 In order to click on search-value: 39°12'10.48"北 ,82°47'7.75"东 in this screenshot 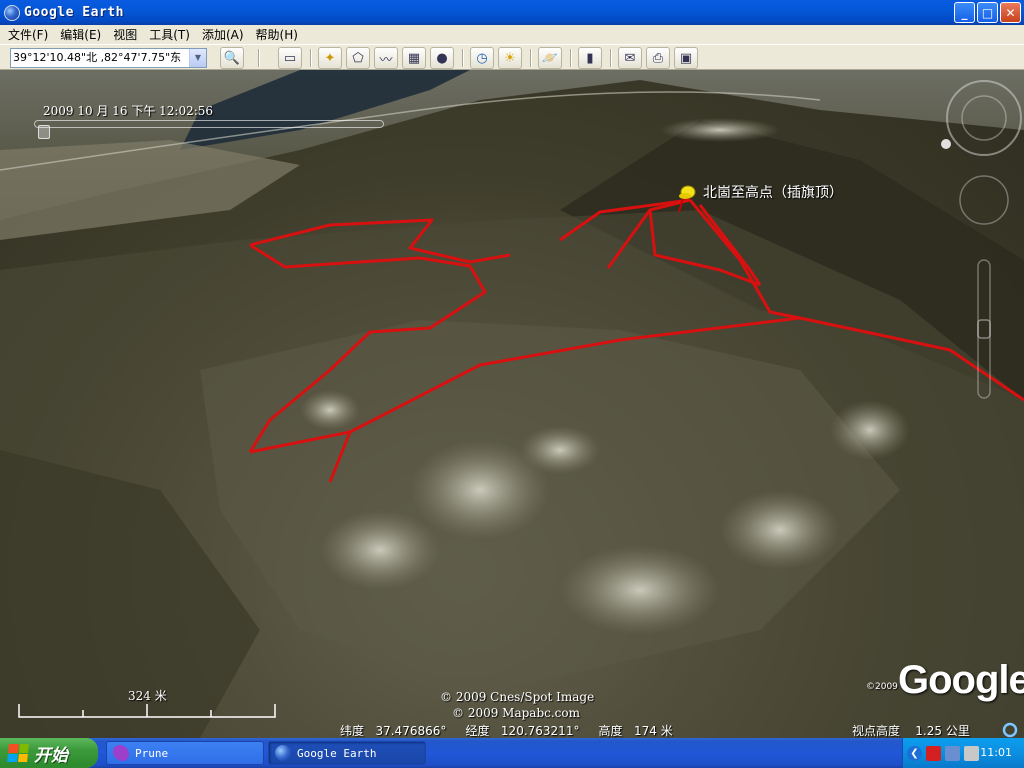, I will do `click(97, 57)`.